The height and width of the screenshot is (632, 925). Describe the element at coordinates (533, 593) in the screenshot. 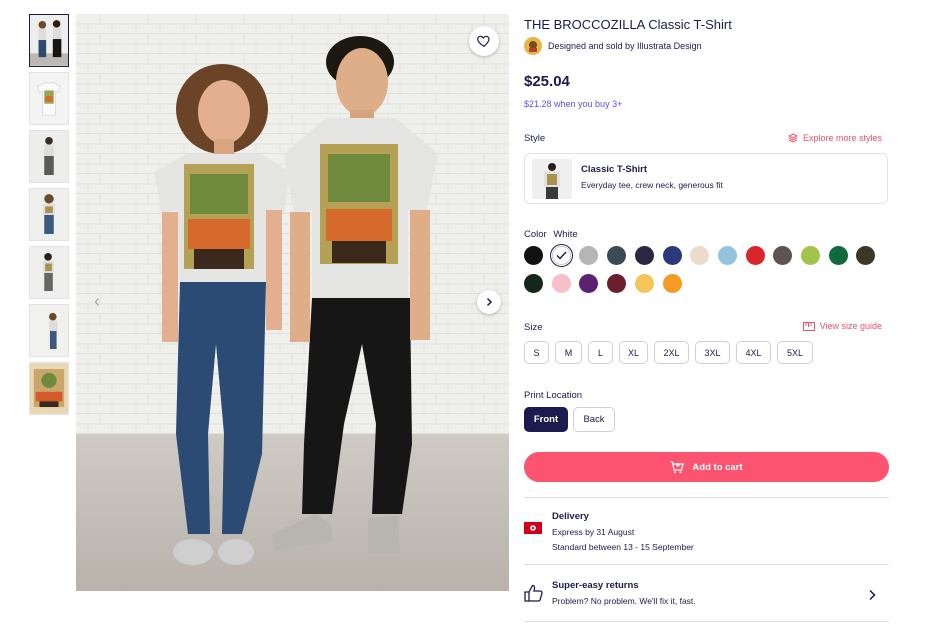

I see `thumbs-up-icon` at that location.